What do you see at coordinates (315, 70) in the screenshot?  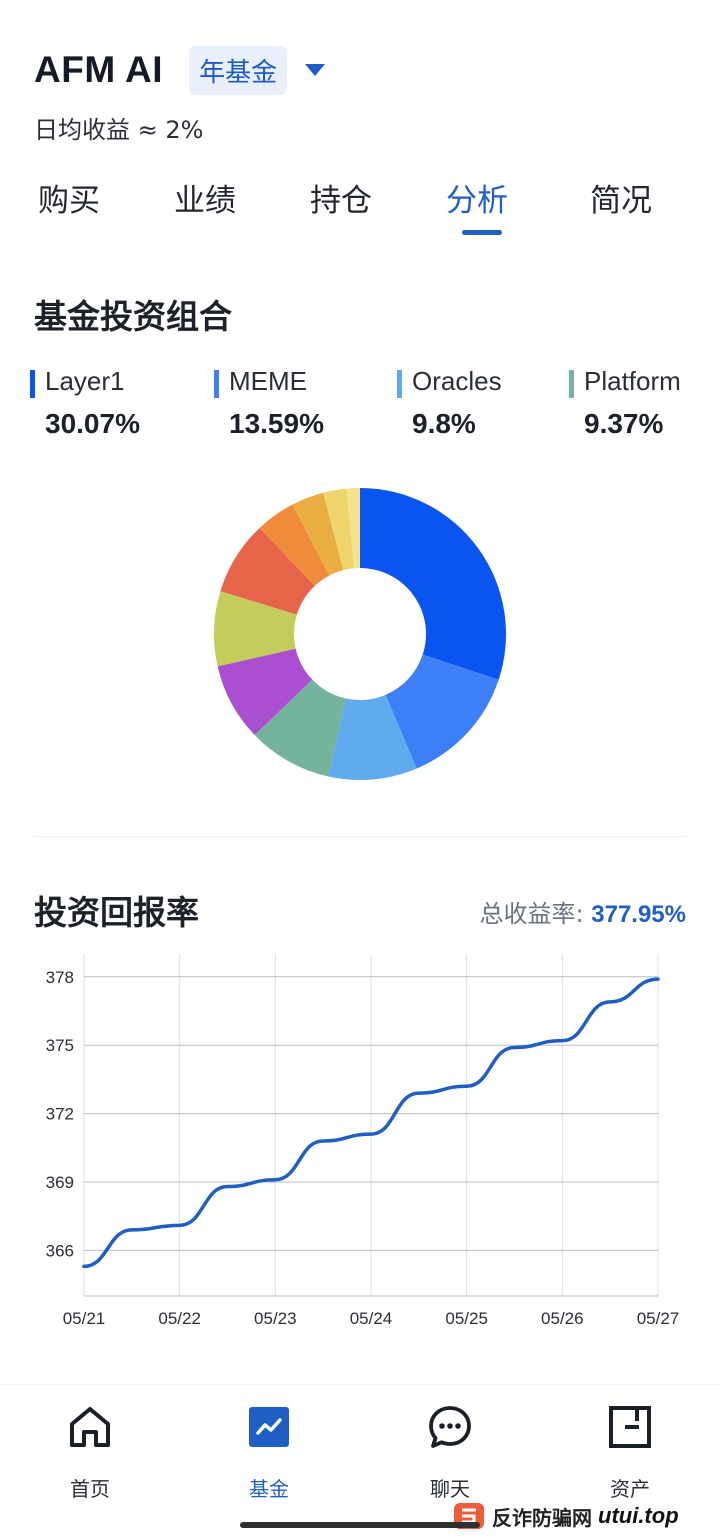 I see `dropdown-triangle-icon` at bounding box center [315, 70].